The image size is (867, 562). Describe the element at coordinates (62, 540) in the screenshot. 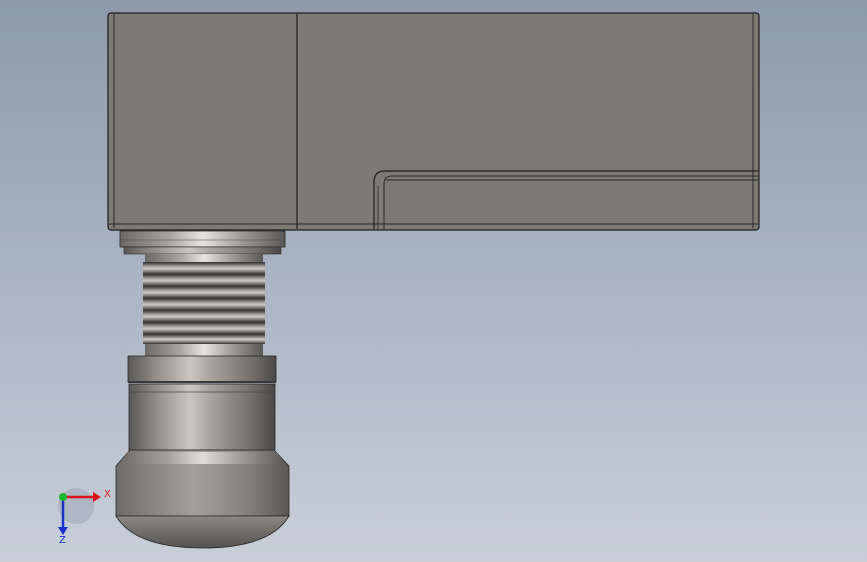

I see `triad-z-label: Z` at that location.